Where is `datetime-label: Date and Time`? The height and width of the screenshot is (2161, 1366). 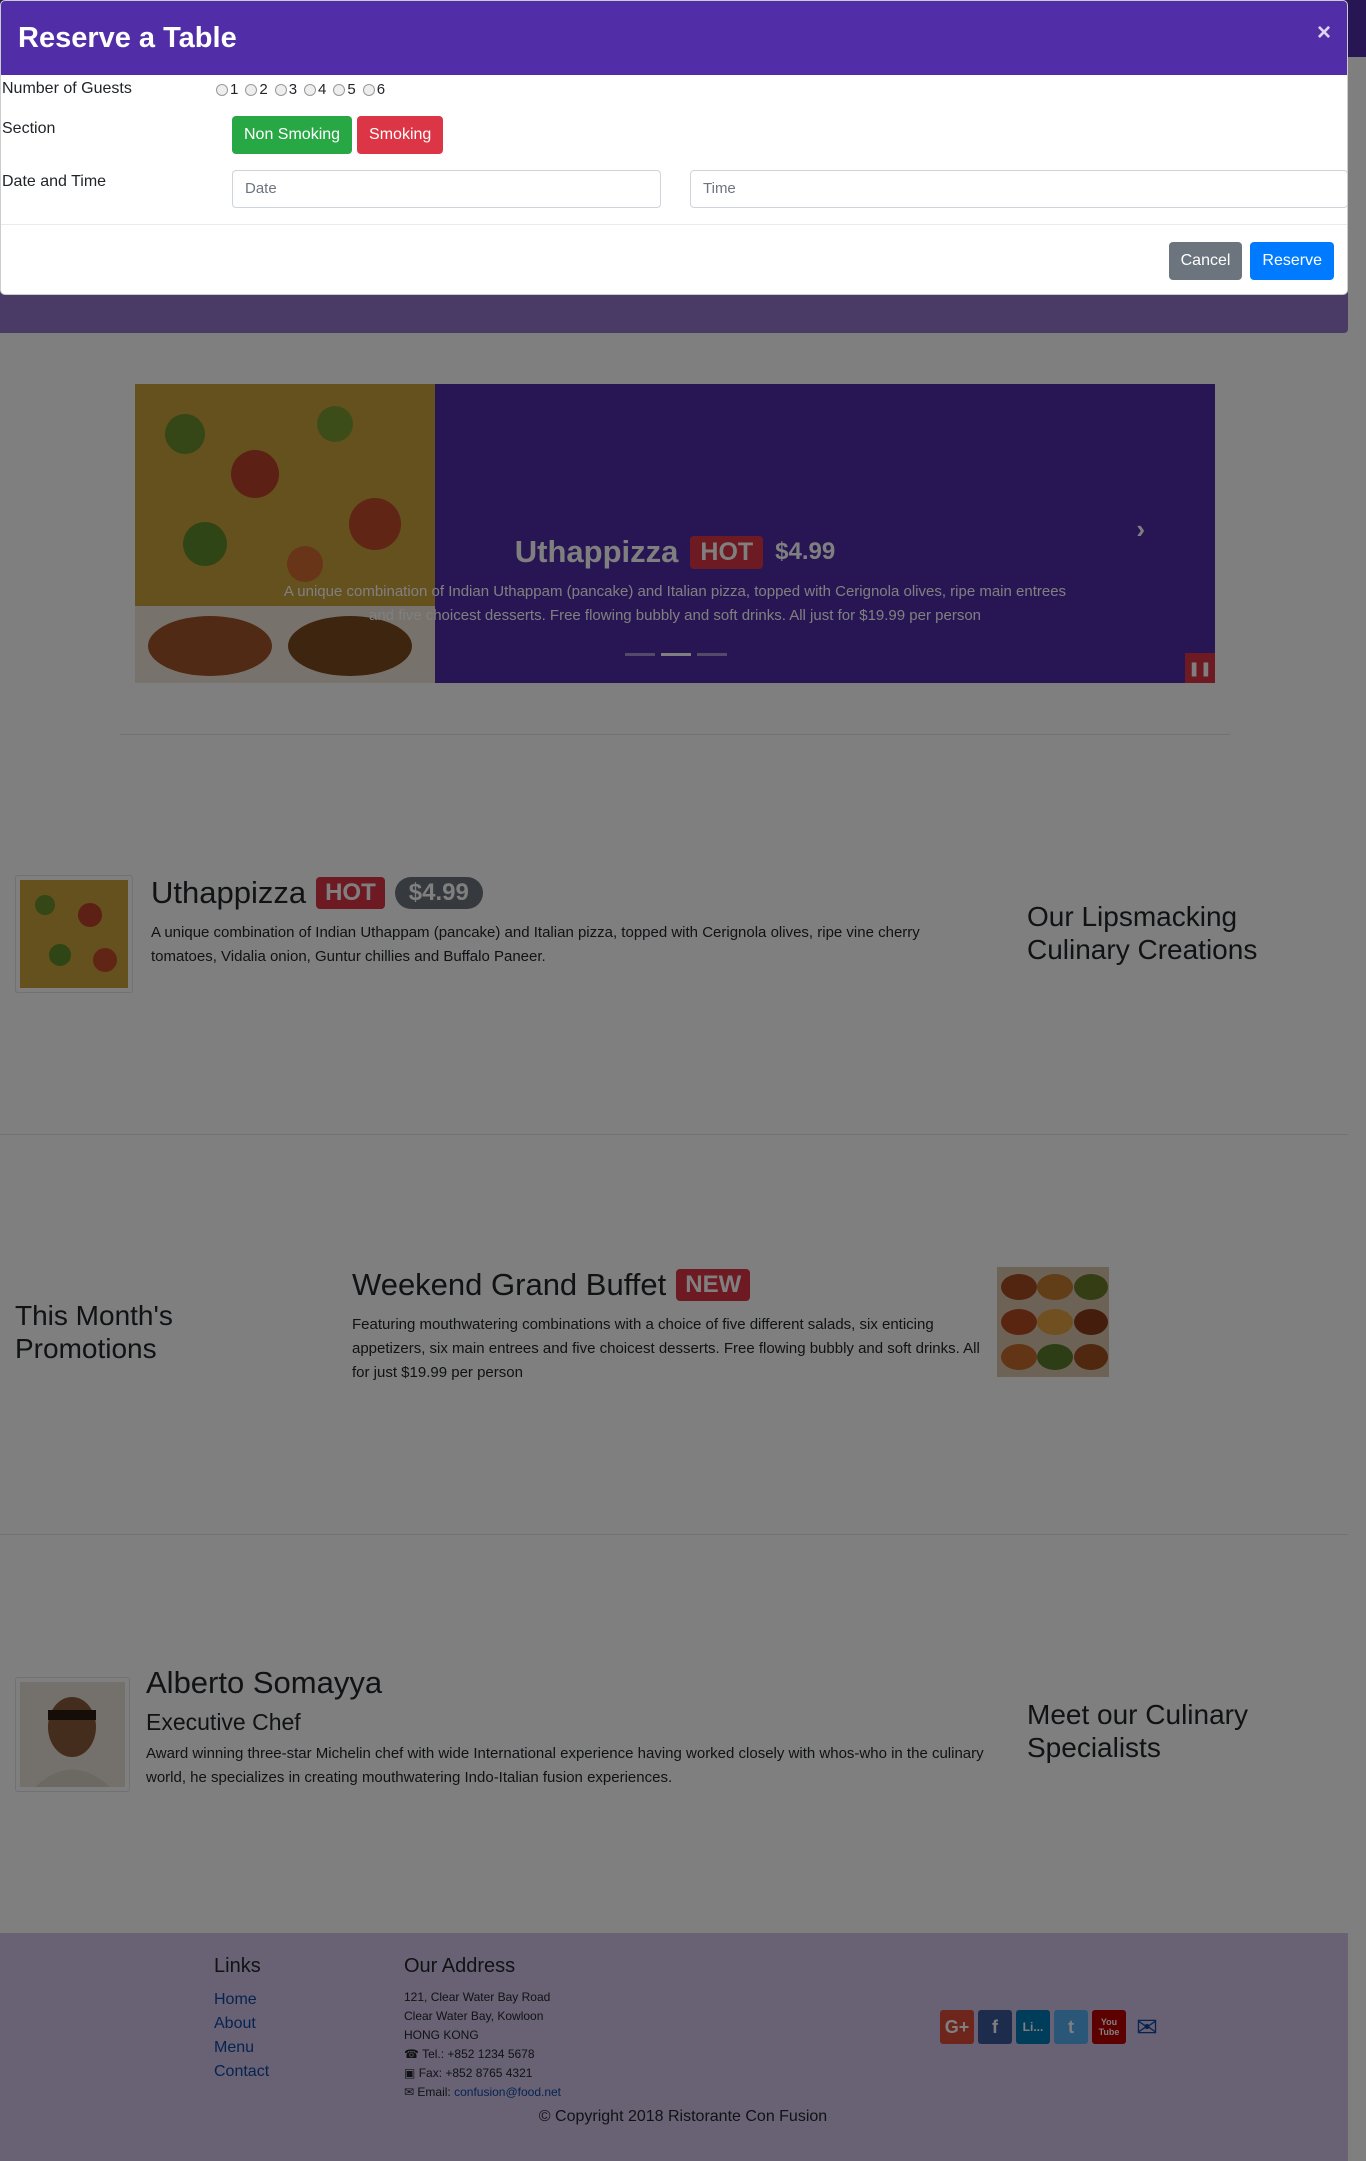
datetime-label: Date and Time is located at coordinates (54, 181).